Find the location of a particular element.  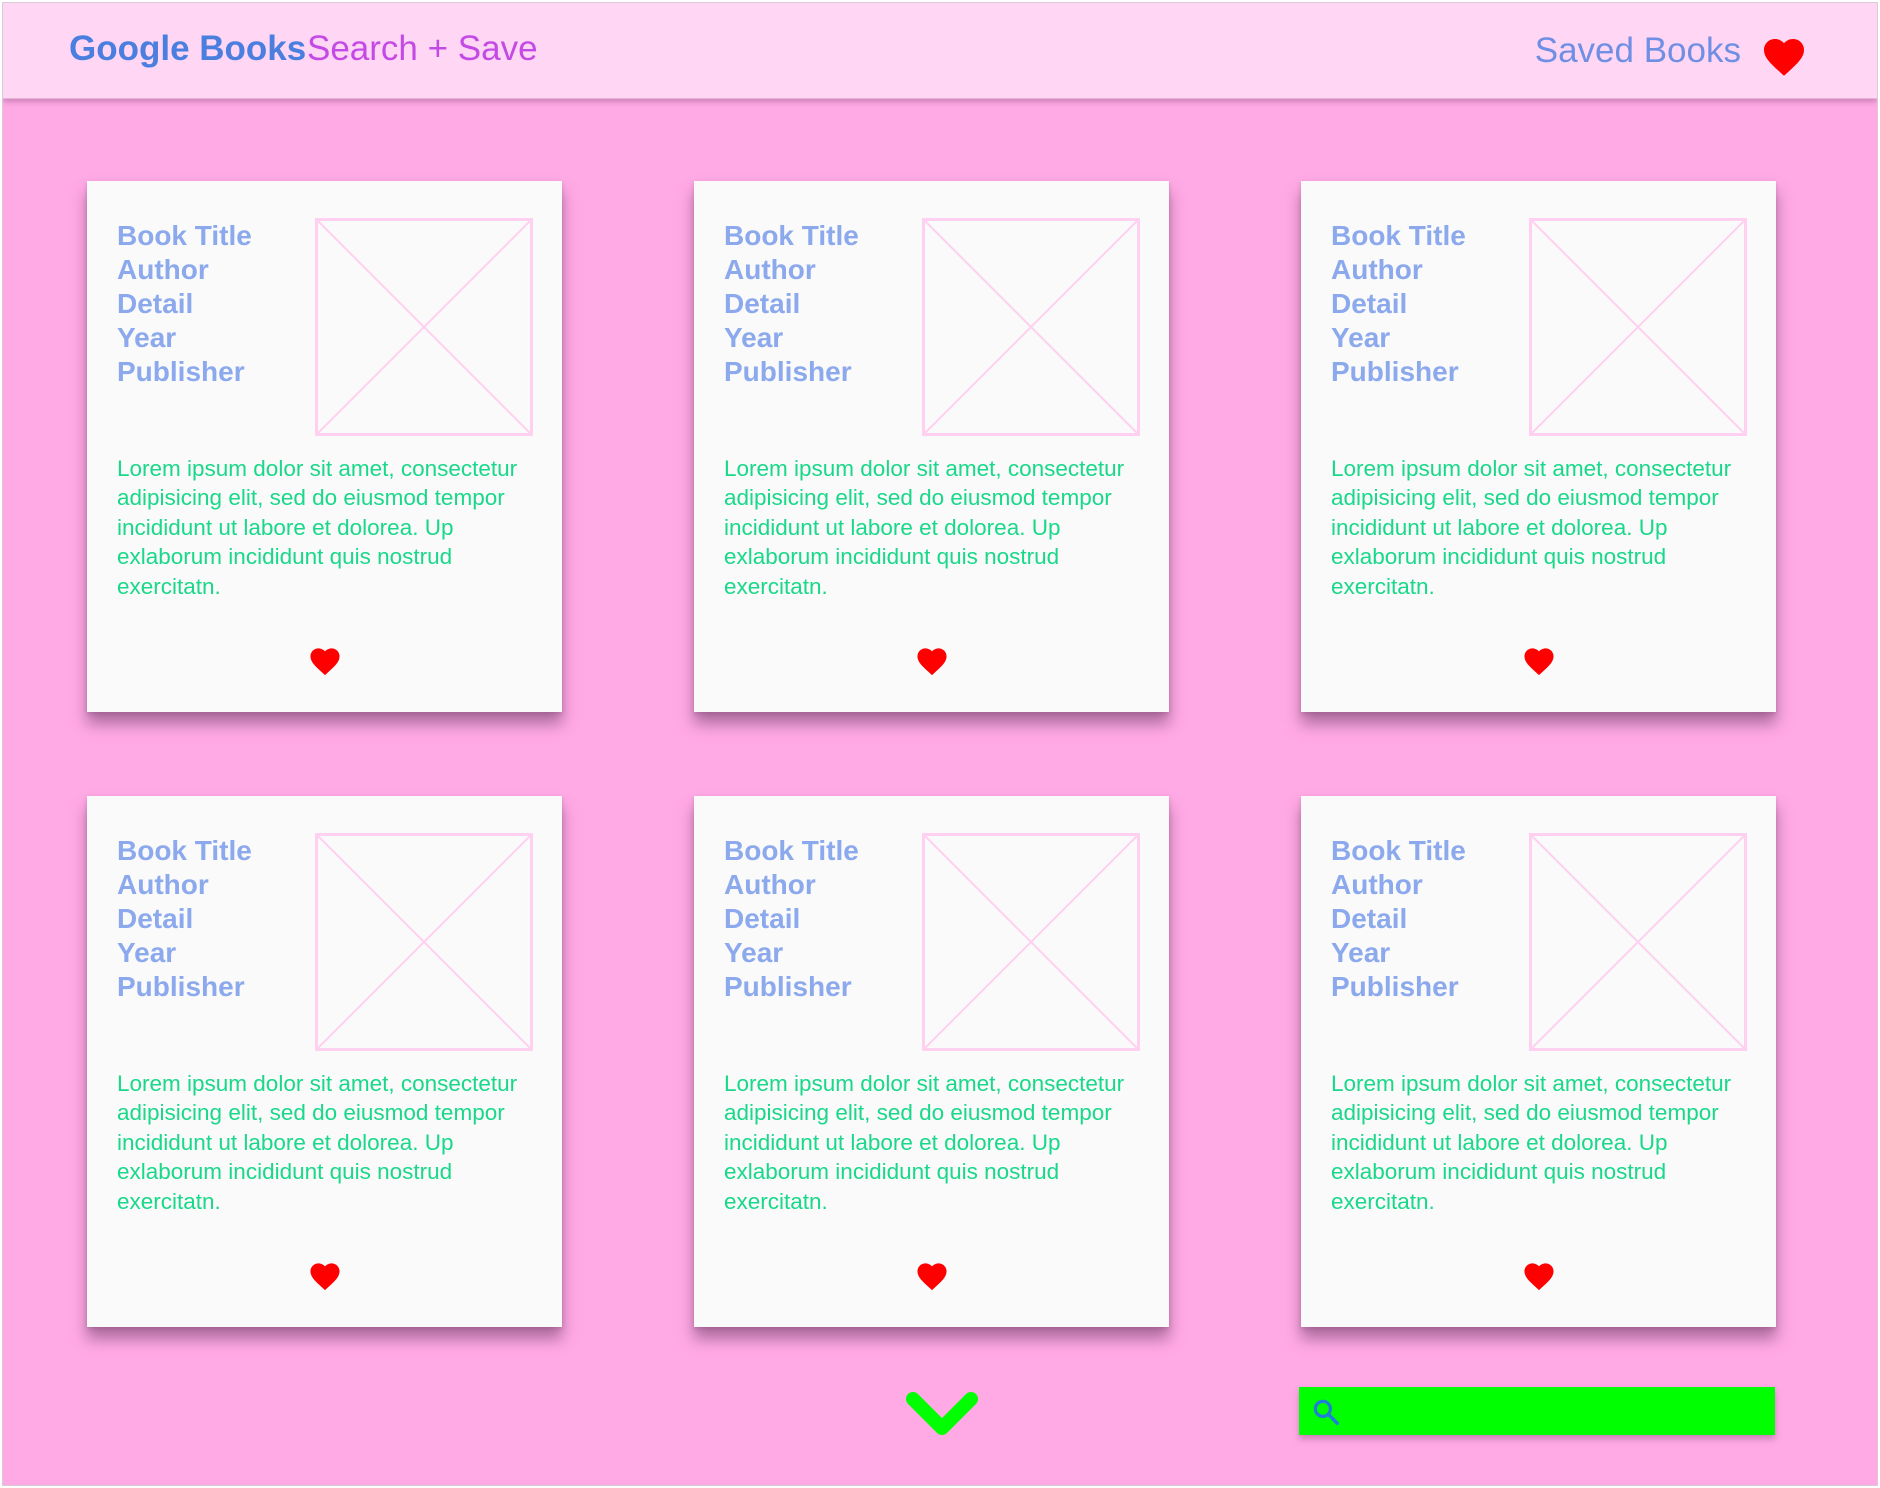

search-bar is located at coordinates (1537, 1411).